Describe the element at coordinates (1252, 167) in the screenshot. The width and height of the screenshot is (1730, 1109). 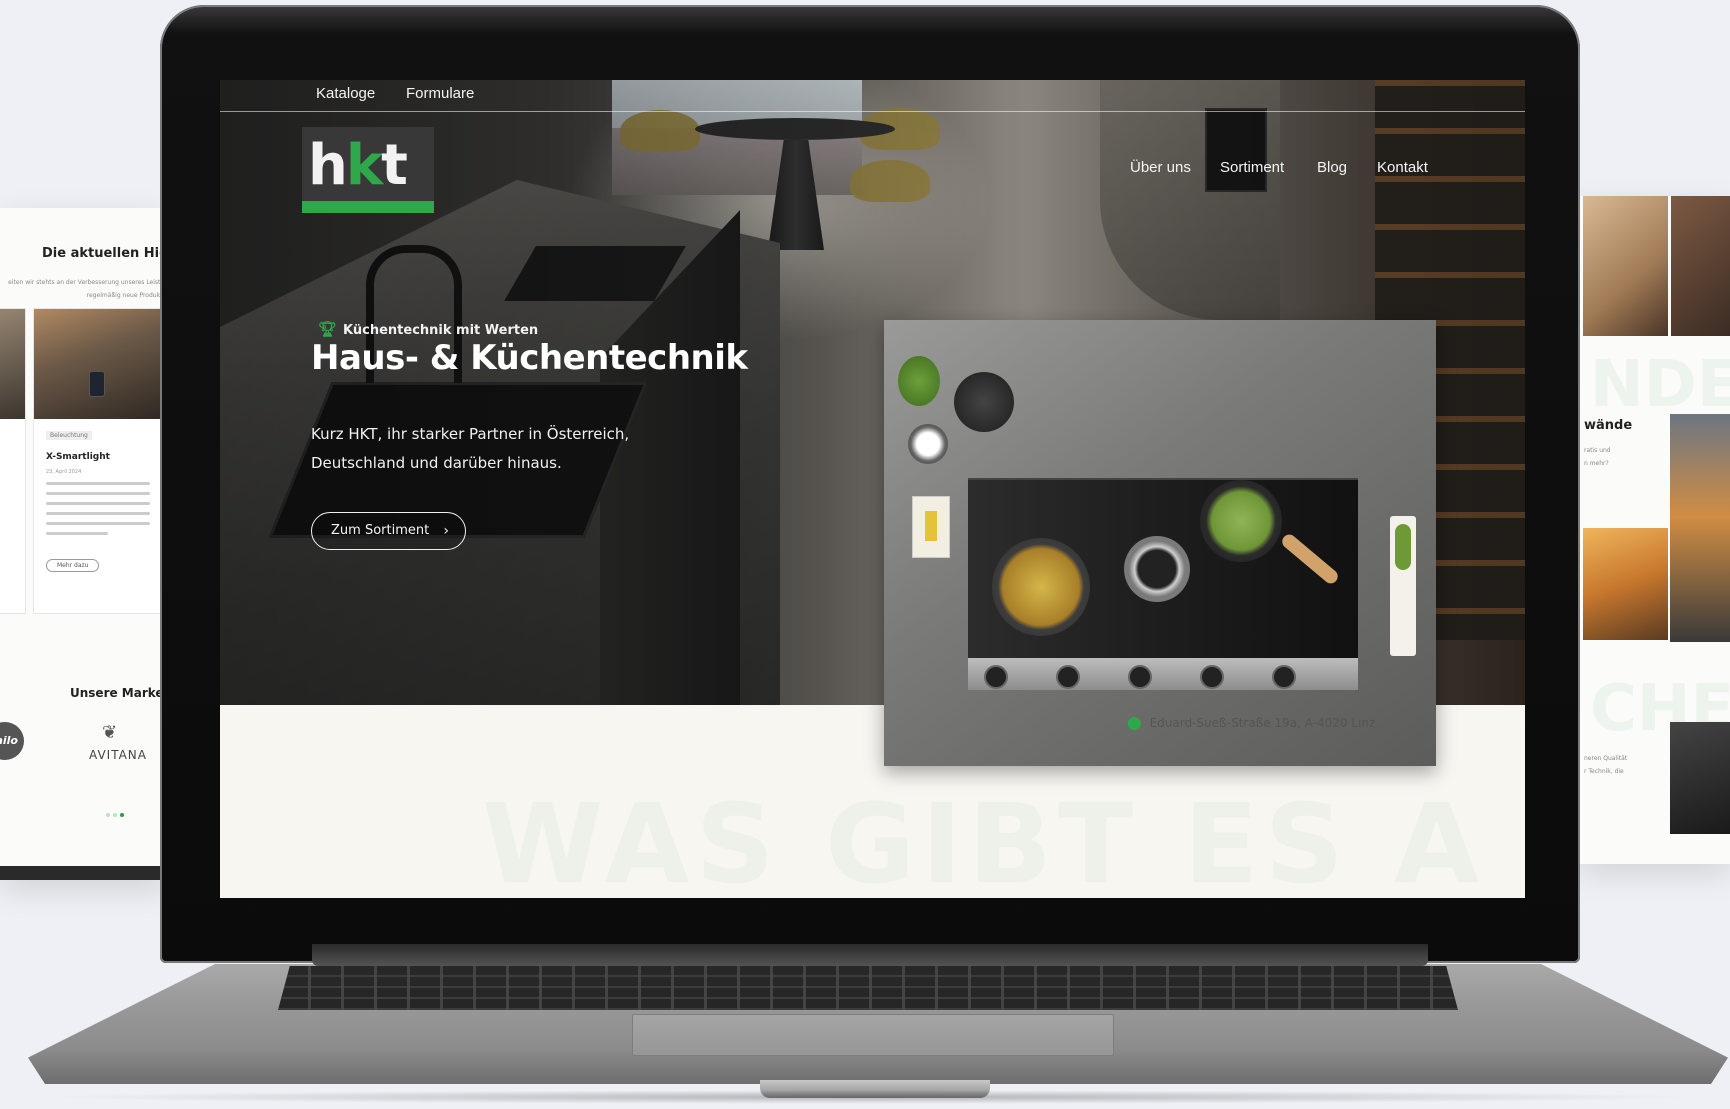
I see `nav-sortiment: Sortiment` at that location.